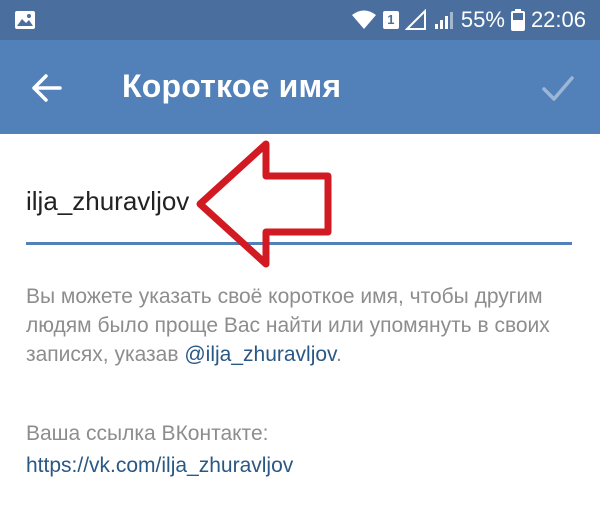 The width and height of the screenshot is (600, 513). Describe the element at coordinates (390, 20) in the screenshot. I see `sim-icon: 1` at that location.